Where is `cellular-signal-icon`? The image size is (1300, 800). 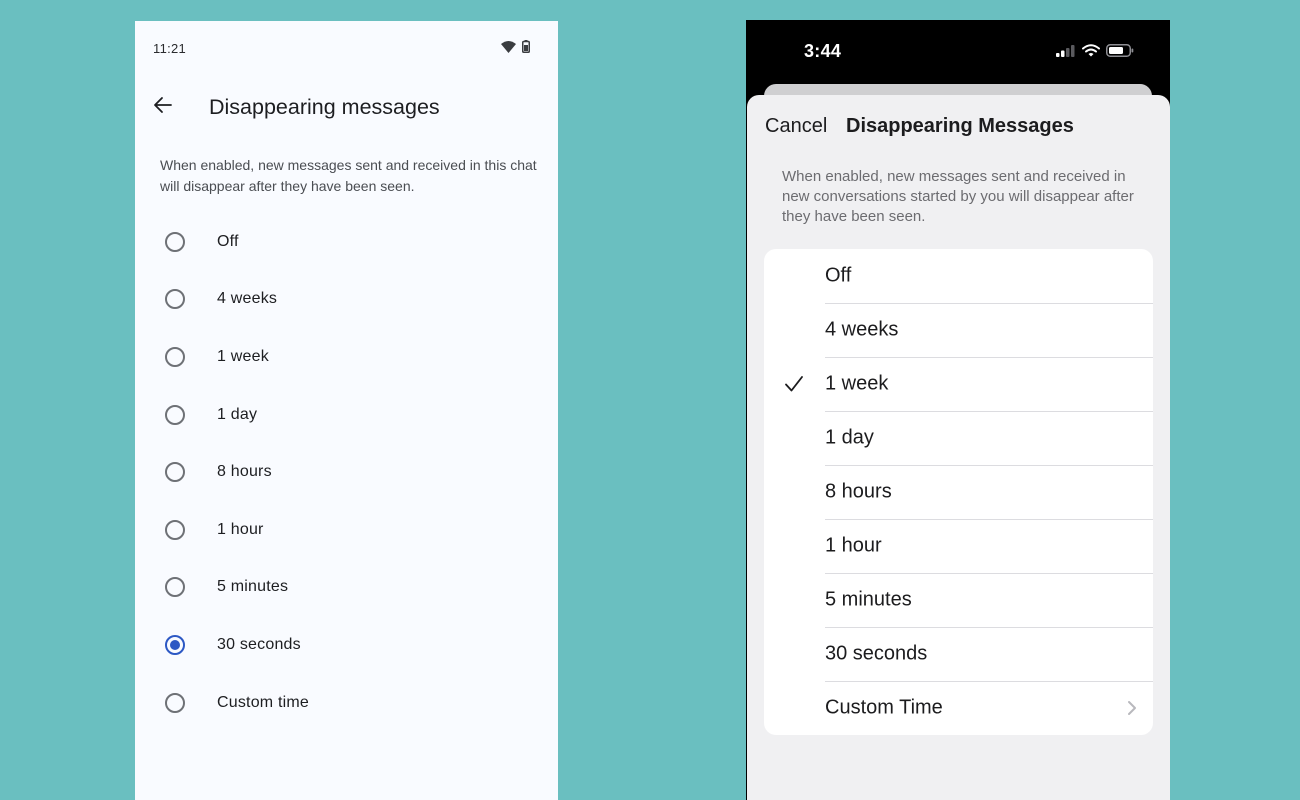
cellular-signal-icon is located at coordinates (1065, 50).